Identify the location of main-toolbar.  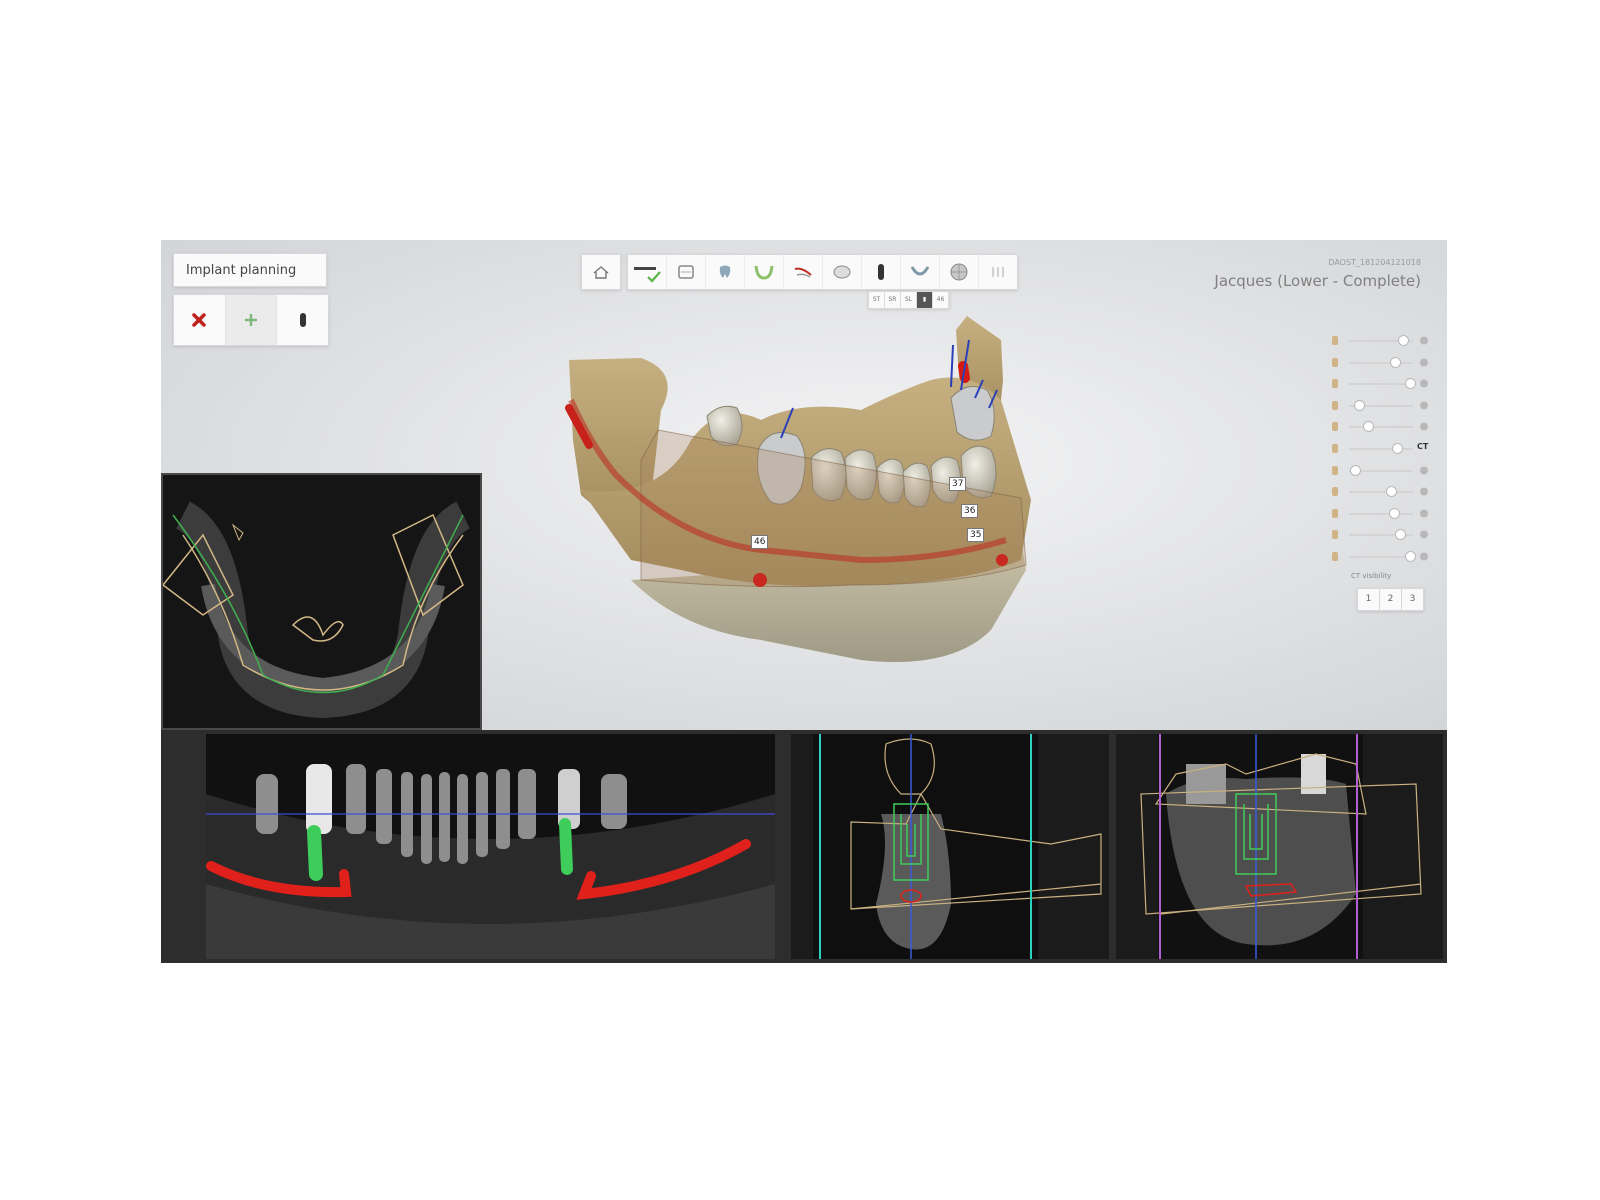
(799, 272).